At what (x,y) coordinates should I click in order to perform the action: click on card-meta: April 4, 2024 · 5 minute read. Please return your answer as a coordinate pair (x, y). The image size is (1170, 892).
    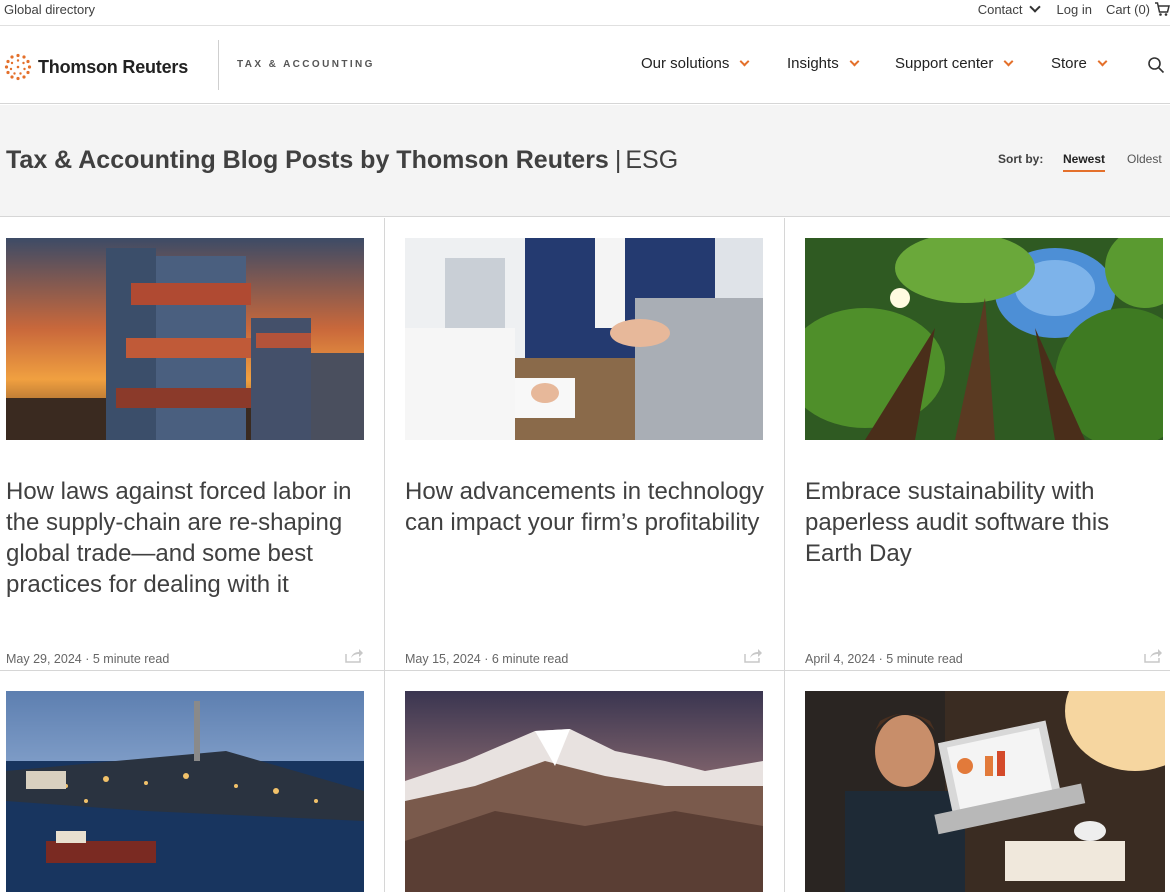
    Looking at the image, I should click on (884, 659).